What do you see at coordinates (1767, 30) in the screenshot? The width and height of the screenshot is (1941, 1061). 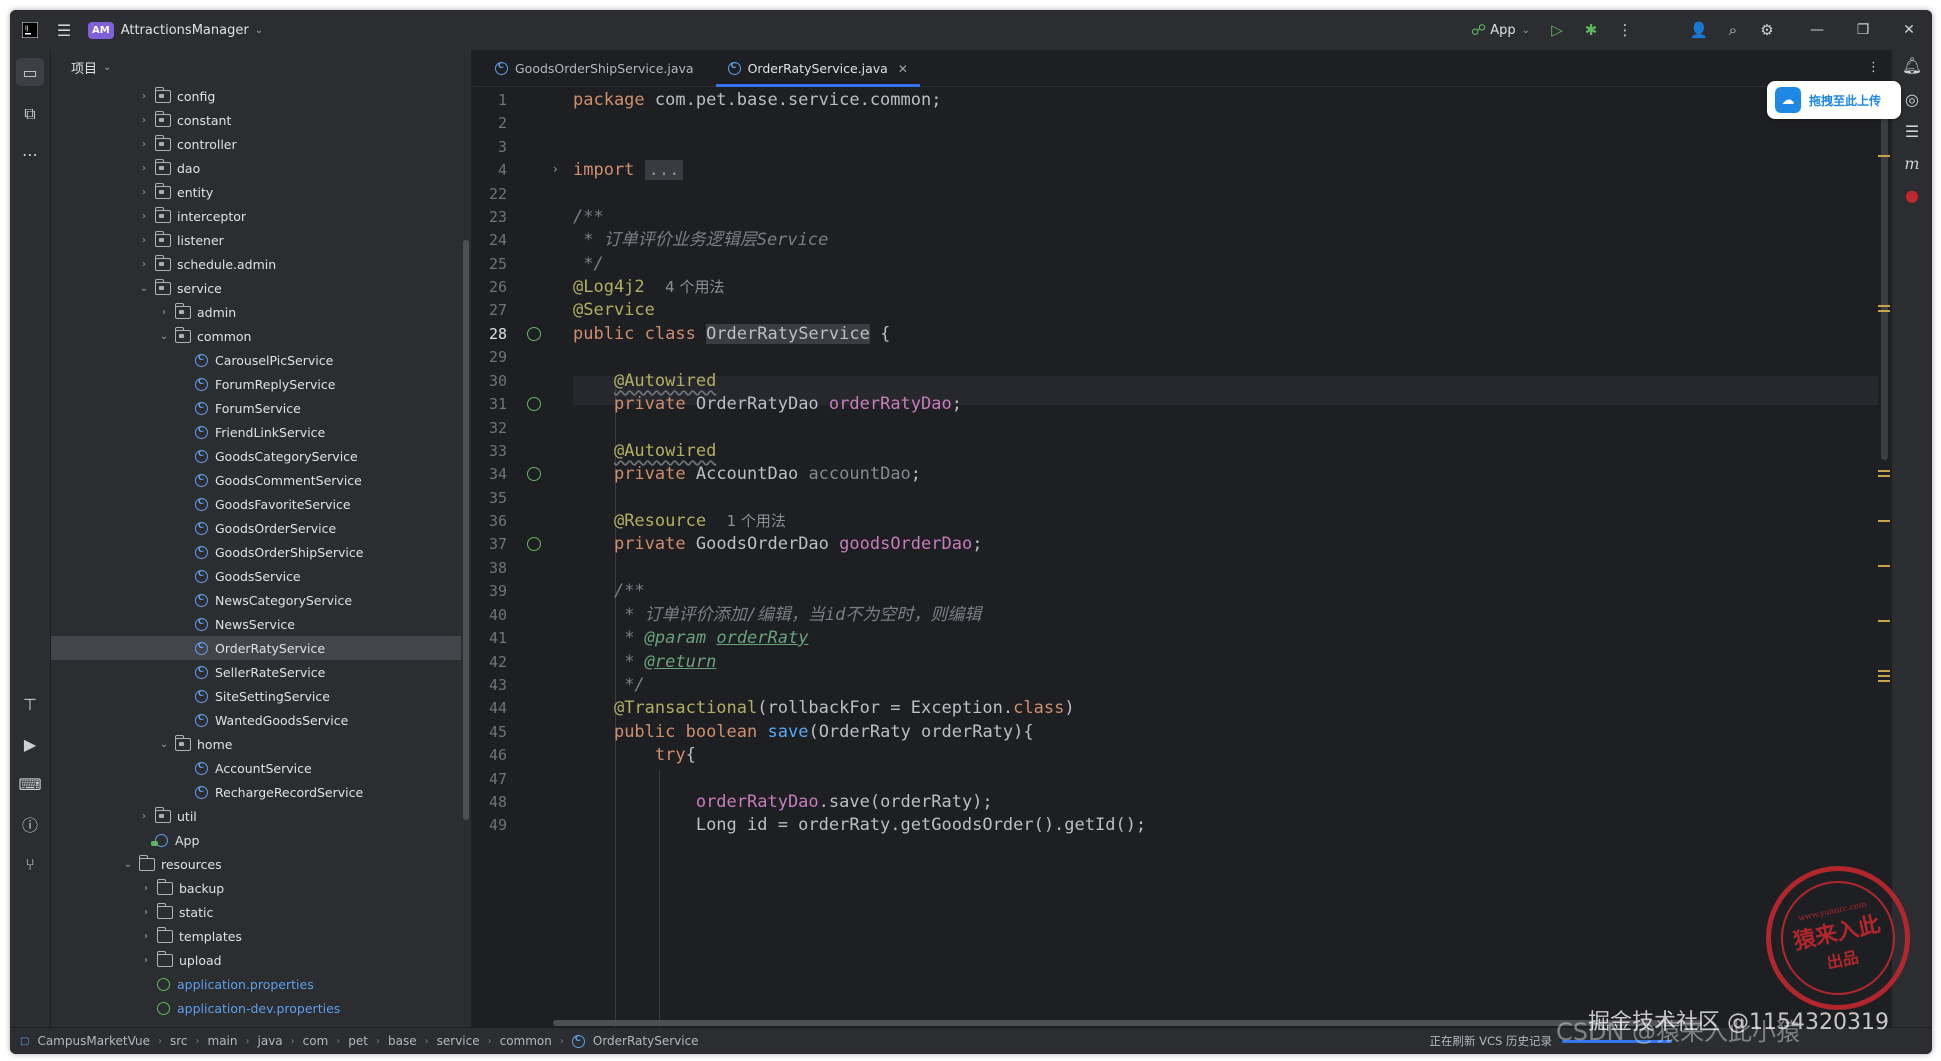 I see `settings-gear-icon: ⚙` at bounding box center [1767, 30].